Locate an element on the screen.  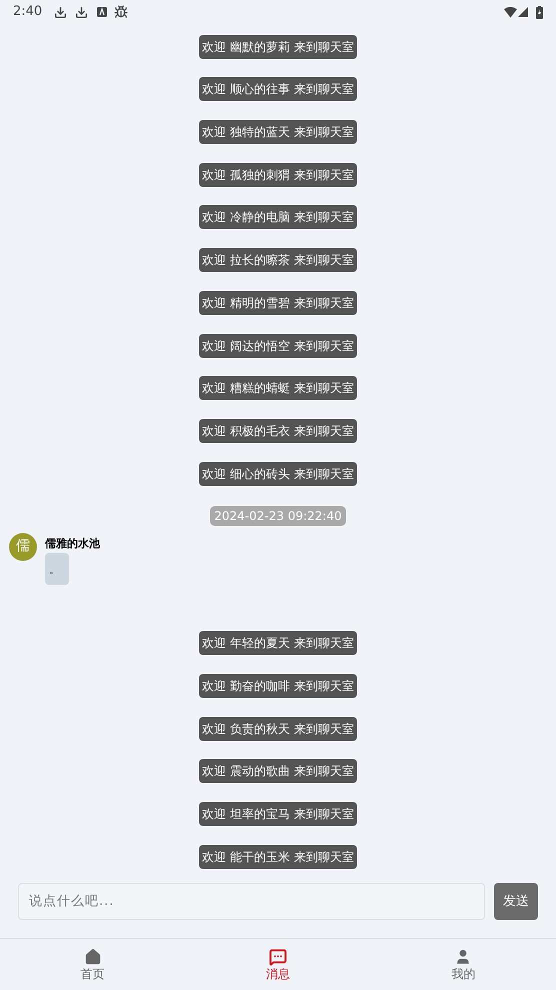
bug-icon is located at coordinates (121, 12).